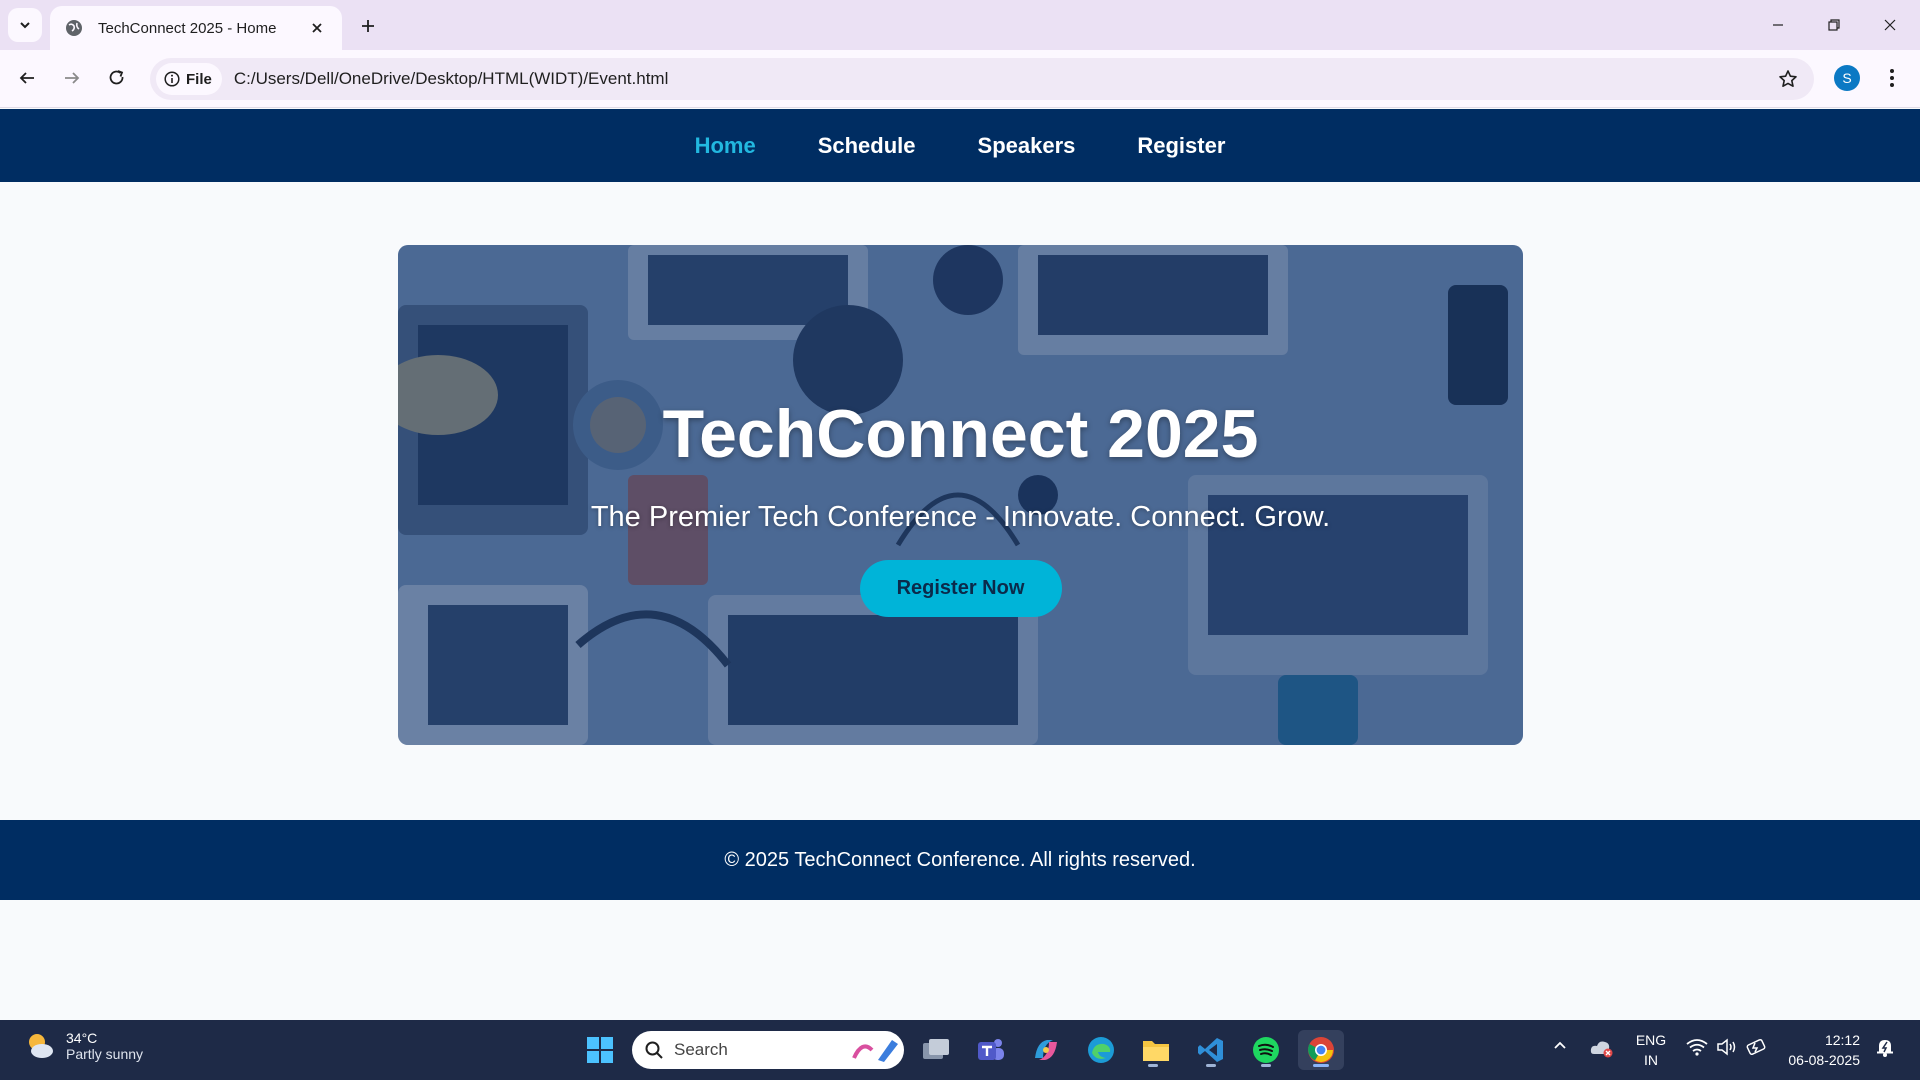  I want to click on reload-icon, so click(116, 77).